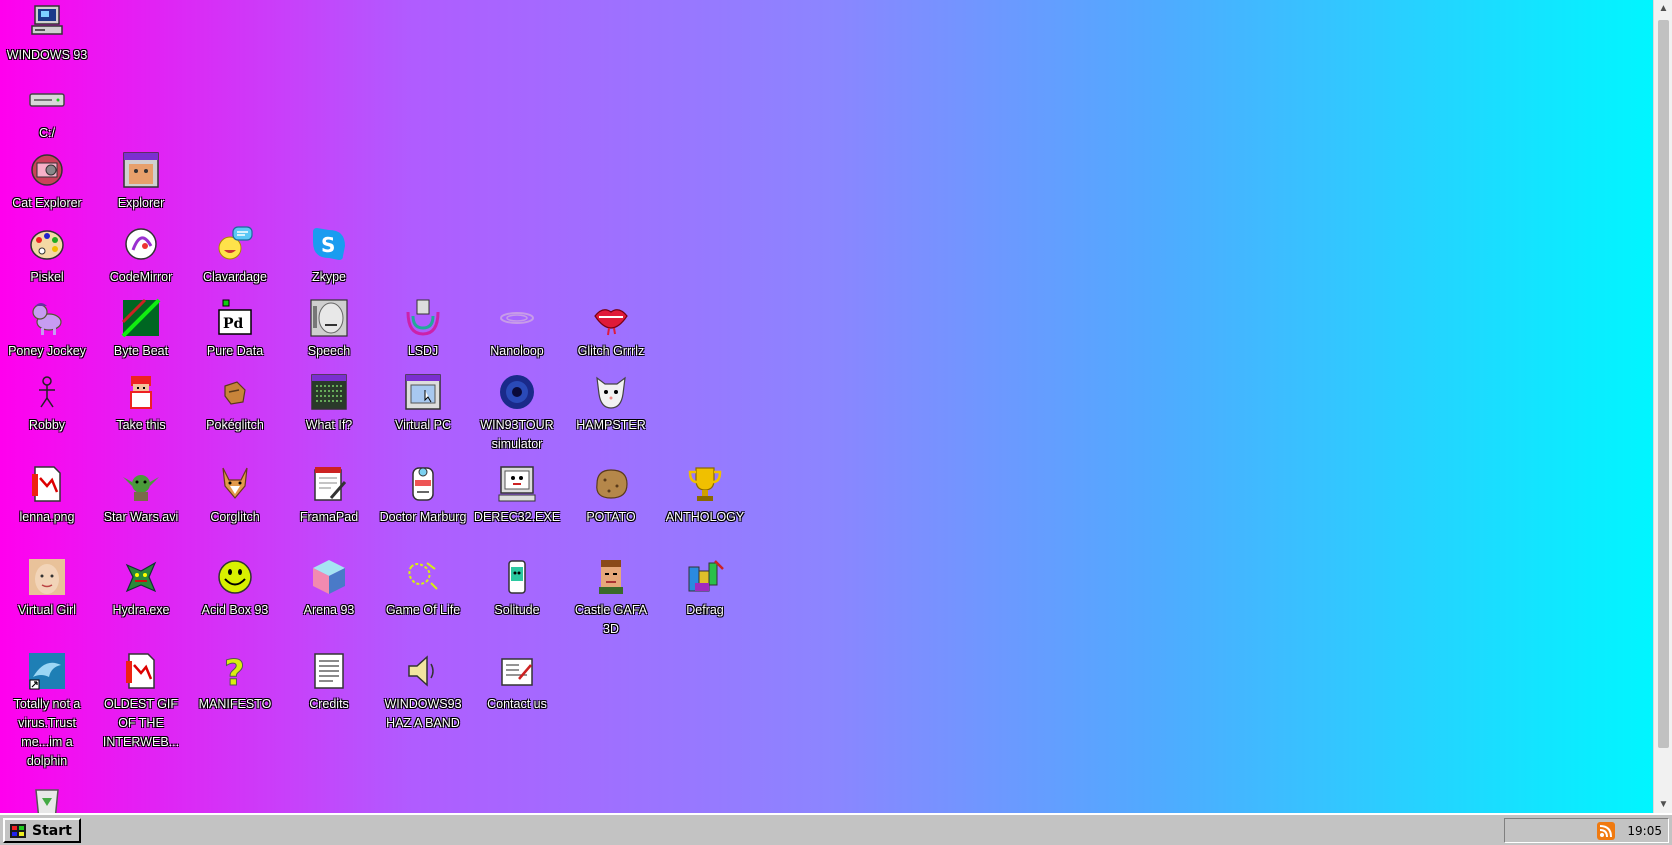 The height and width of the screenshot is (845, 1672). Describe the element at coordinates (705, 484) in the screenshot. I see `trophy-icon` at that location.